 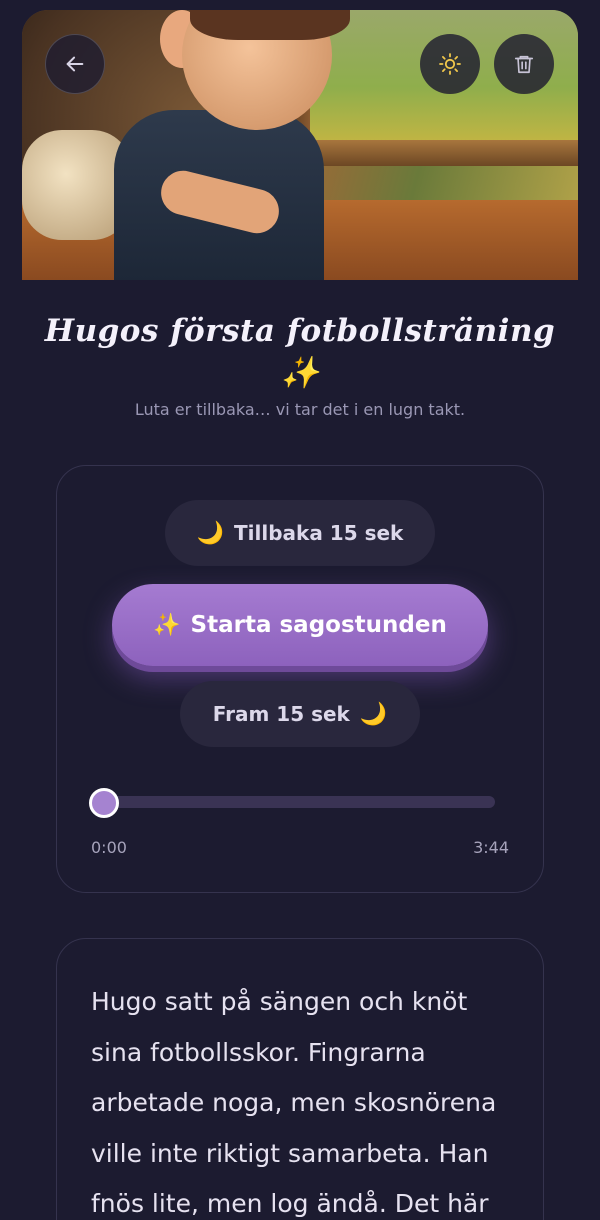 I want to click on progress-track, so click(x=300, y=802).